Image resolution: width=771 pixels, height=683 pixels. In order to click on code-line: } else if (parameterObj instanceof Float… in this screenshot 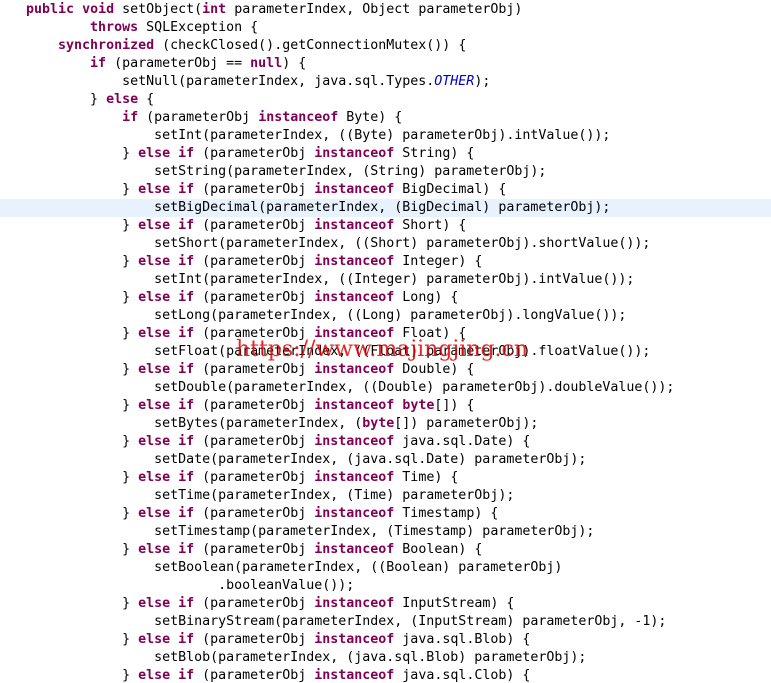, I will do `click(385, 334)`.